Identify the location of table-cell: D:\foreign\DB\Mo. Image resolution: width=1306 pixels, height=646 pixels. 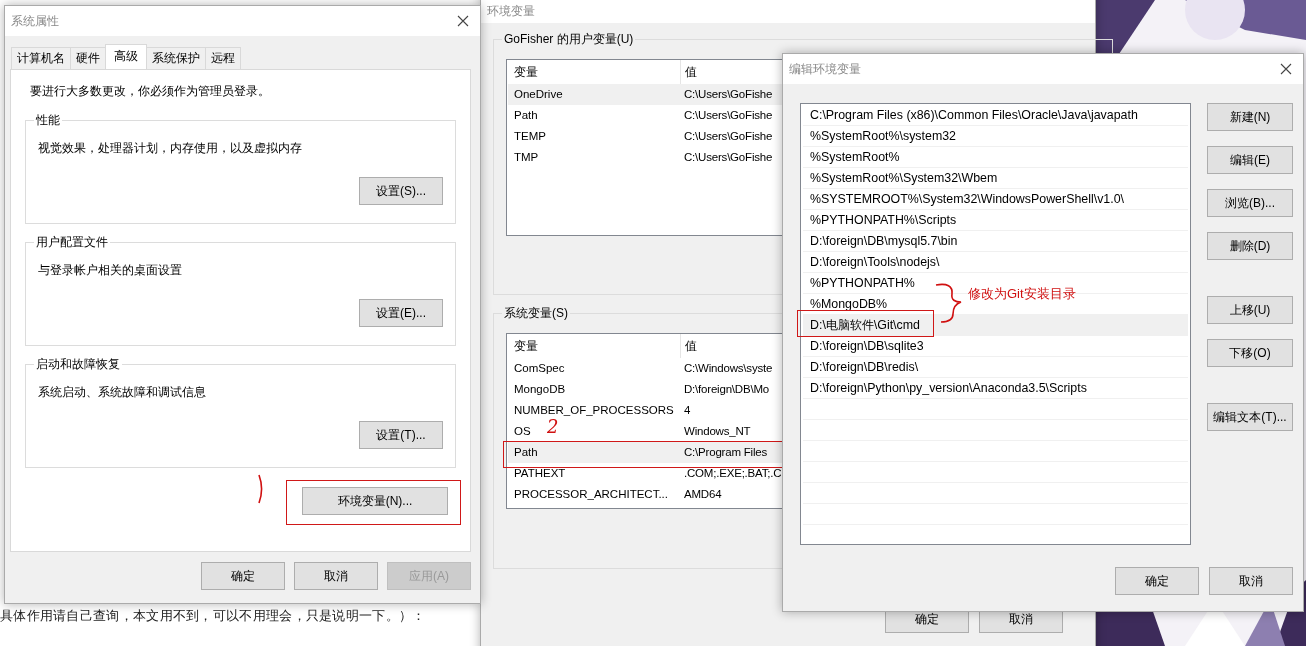
(726, 389).